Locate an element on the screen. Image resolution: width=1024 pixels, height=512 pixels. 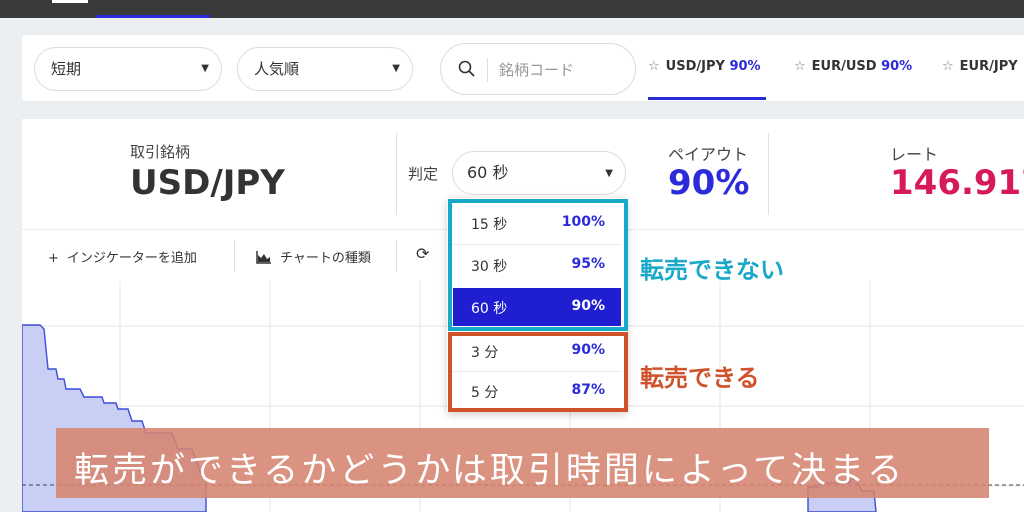
caption-banner: 転売ができるかどうかは取引時間によって決まる is located at coordinates (522, 463).